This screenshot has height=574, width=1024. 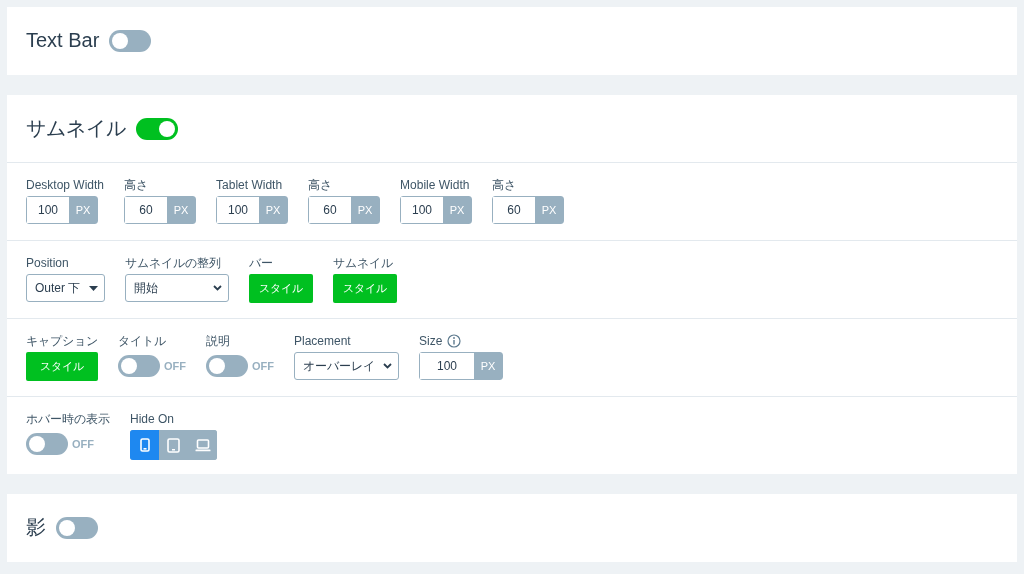 What do you see at coordinates (454, 341) in the screenshot?
I see `info-icon` at bounding box center [454, 341].